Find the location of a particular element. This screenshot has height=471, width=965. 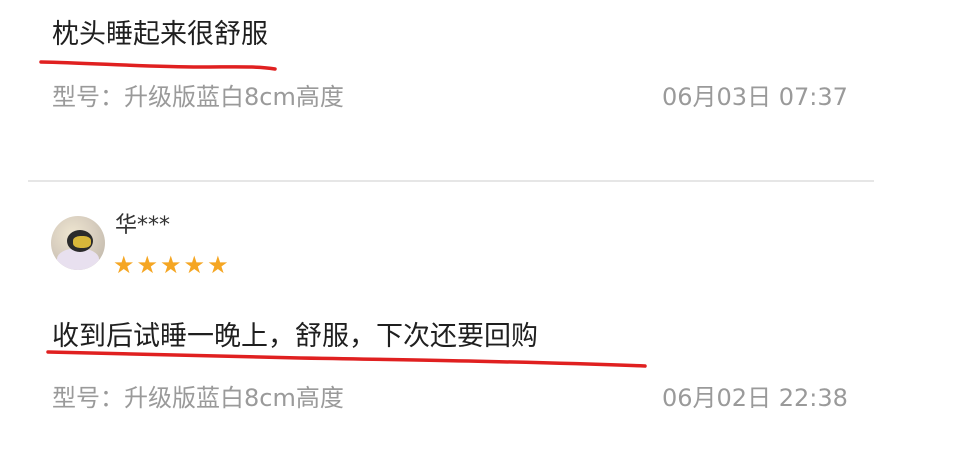

review-2-text: 收到后试睡一晚上，舒服，下次还要回购 is located at coordinates (295, 336).